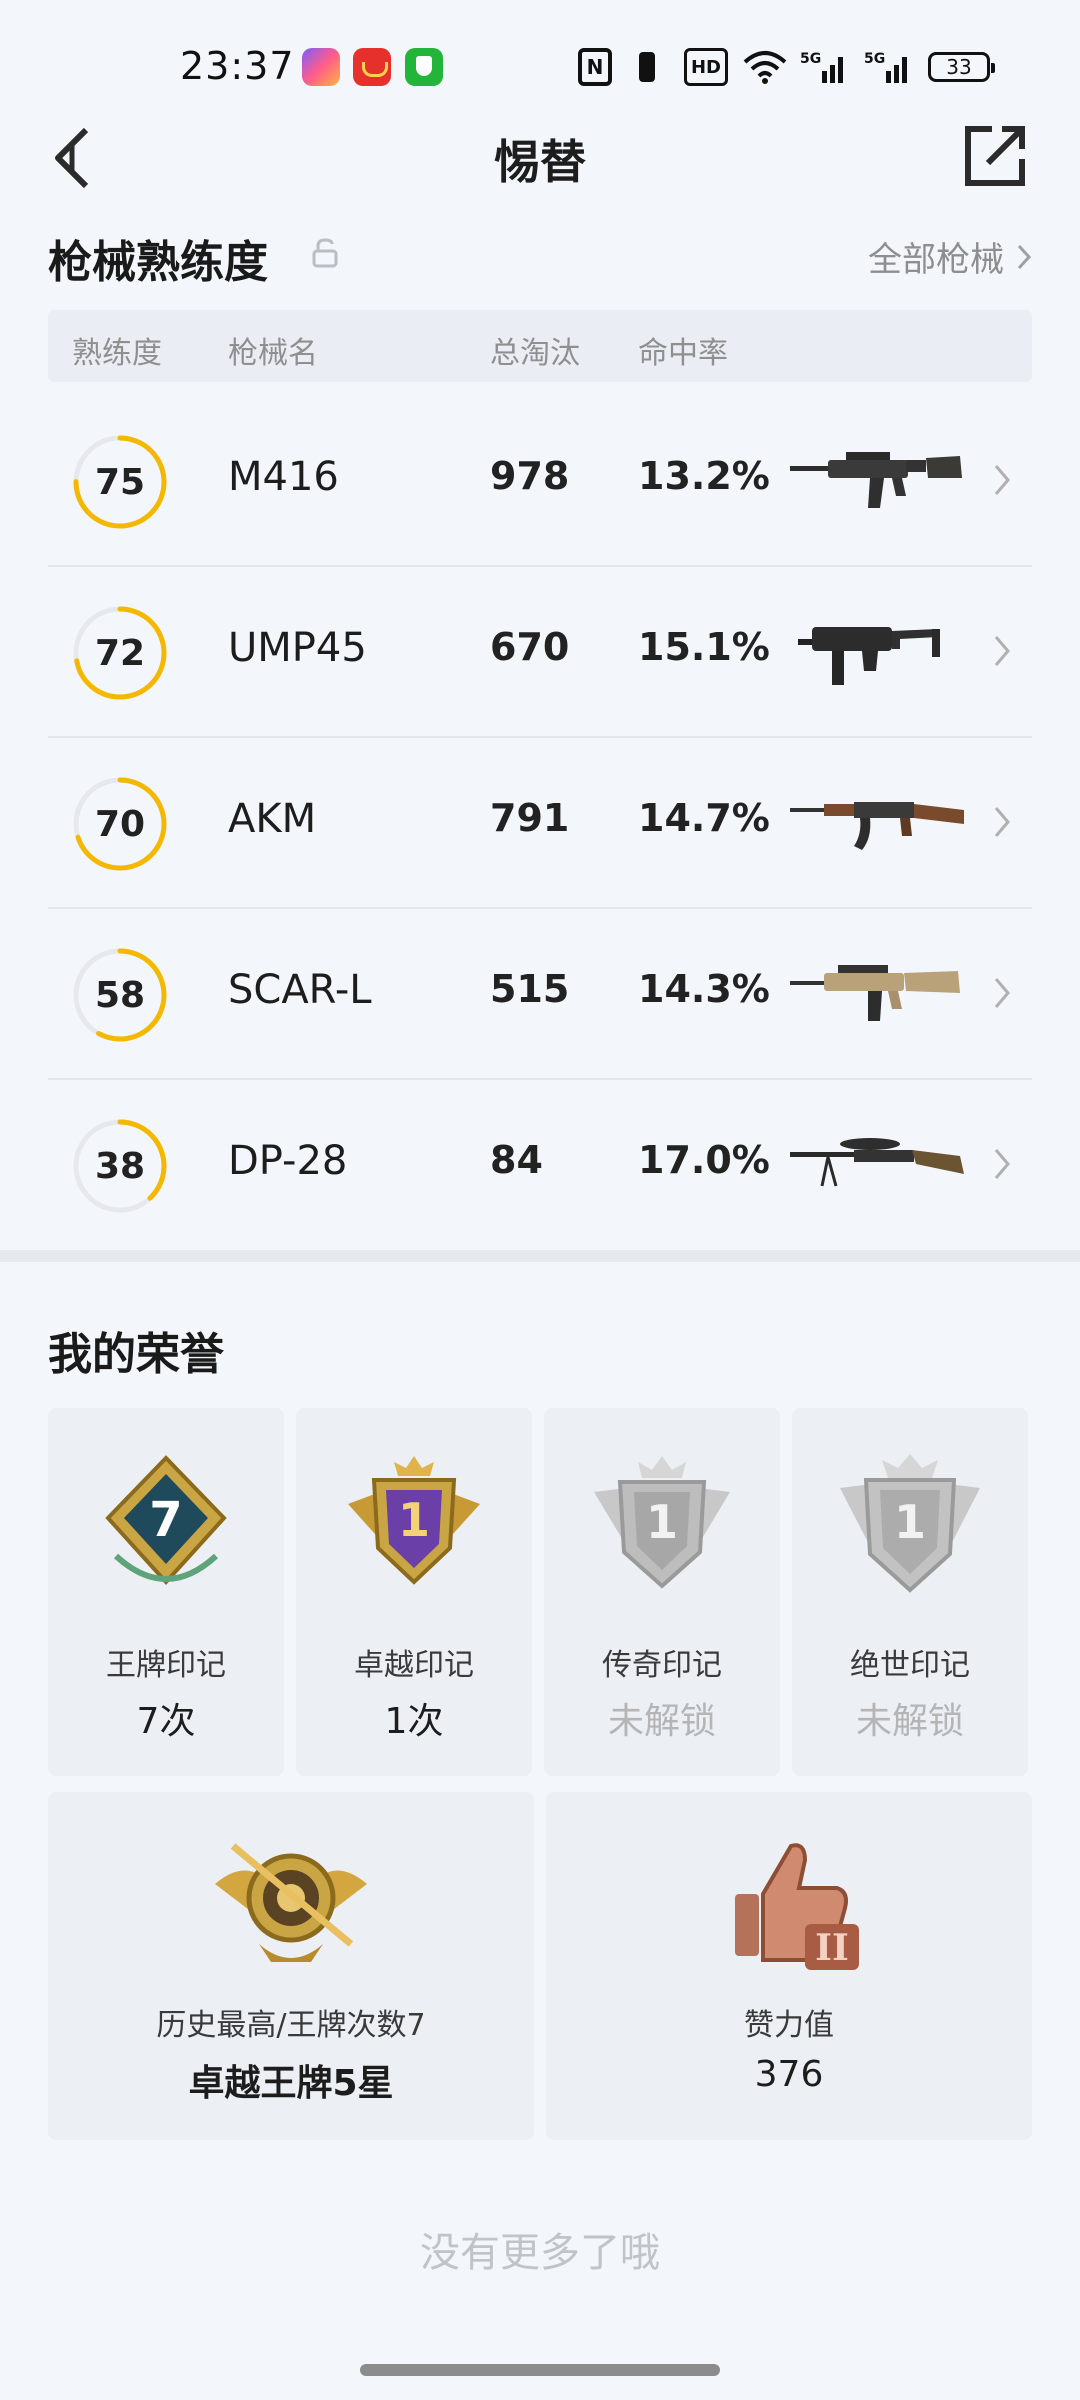 This screenshot has width=1080, height=2400. What do you see at coordinates (540, 162) in the screenshot?
I see `page-title: 惕替` at bounding box center [540, 162].